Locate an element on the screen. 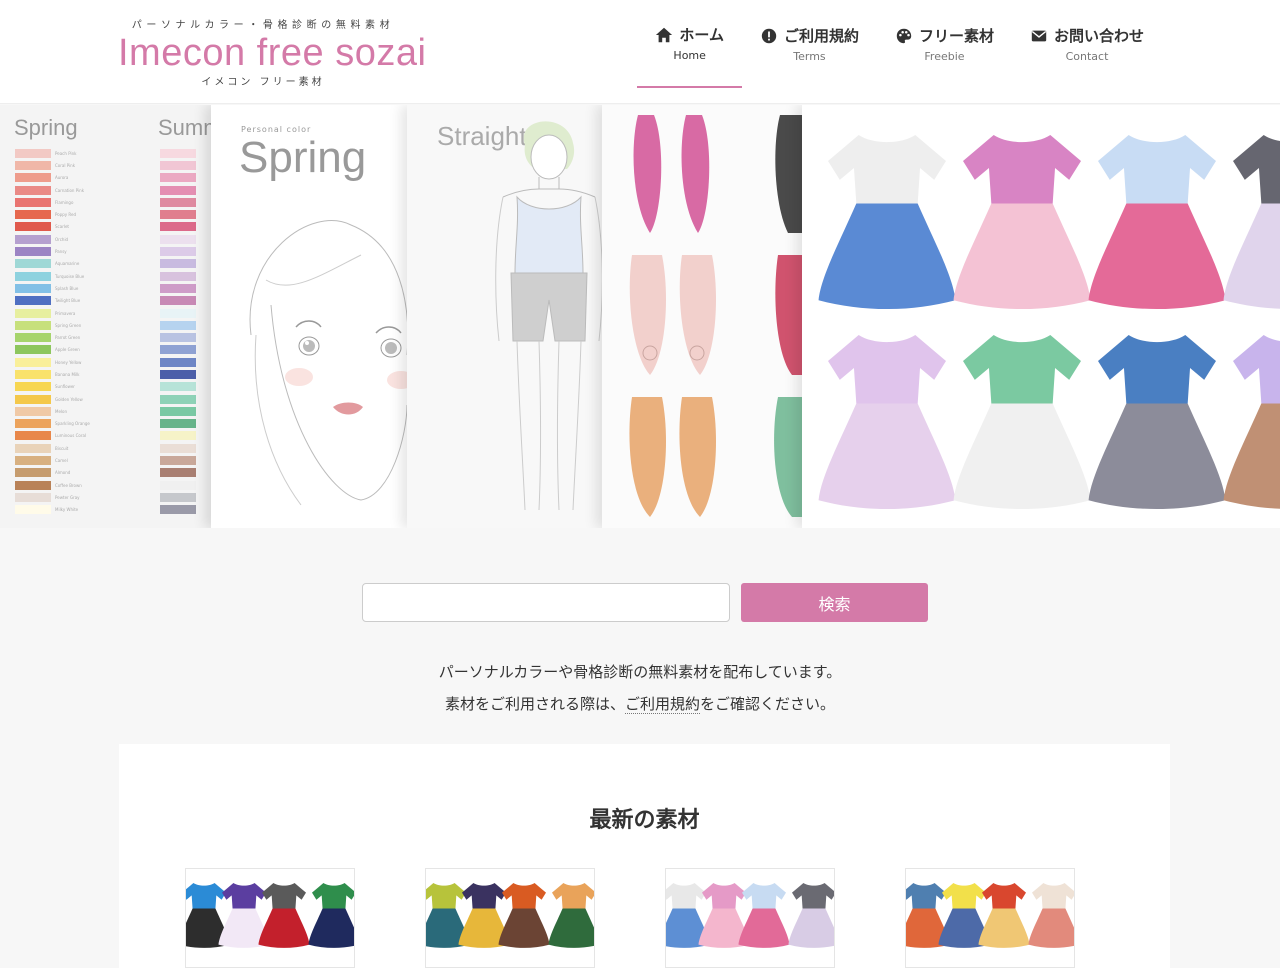  palette-icon is located at coordinates (904, 36).